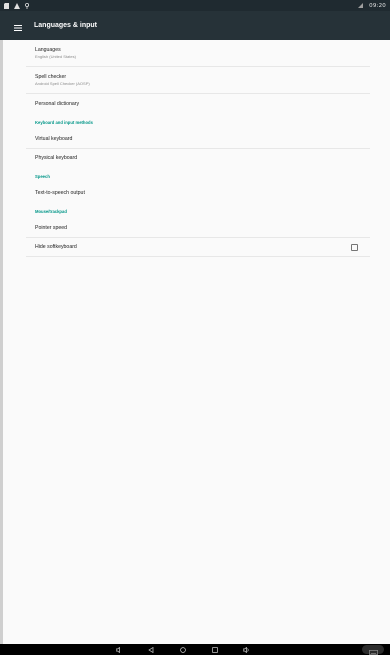 This screenshot has width=390, height=655. What do you see at coordinates (198, 228) in the screenshot?
I see `pref-pointer-speed: Pointer speed` at bounding box center [198, 228].